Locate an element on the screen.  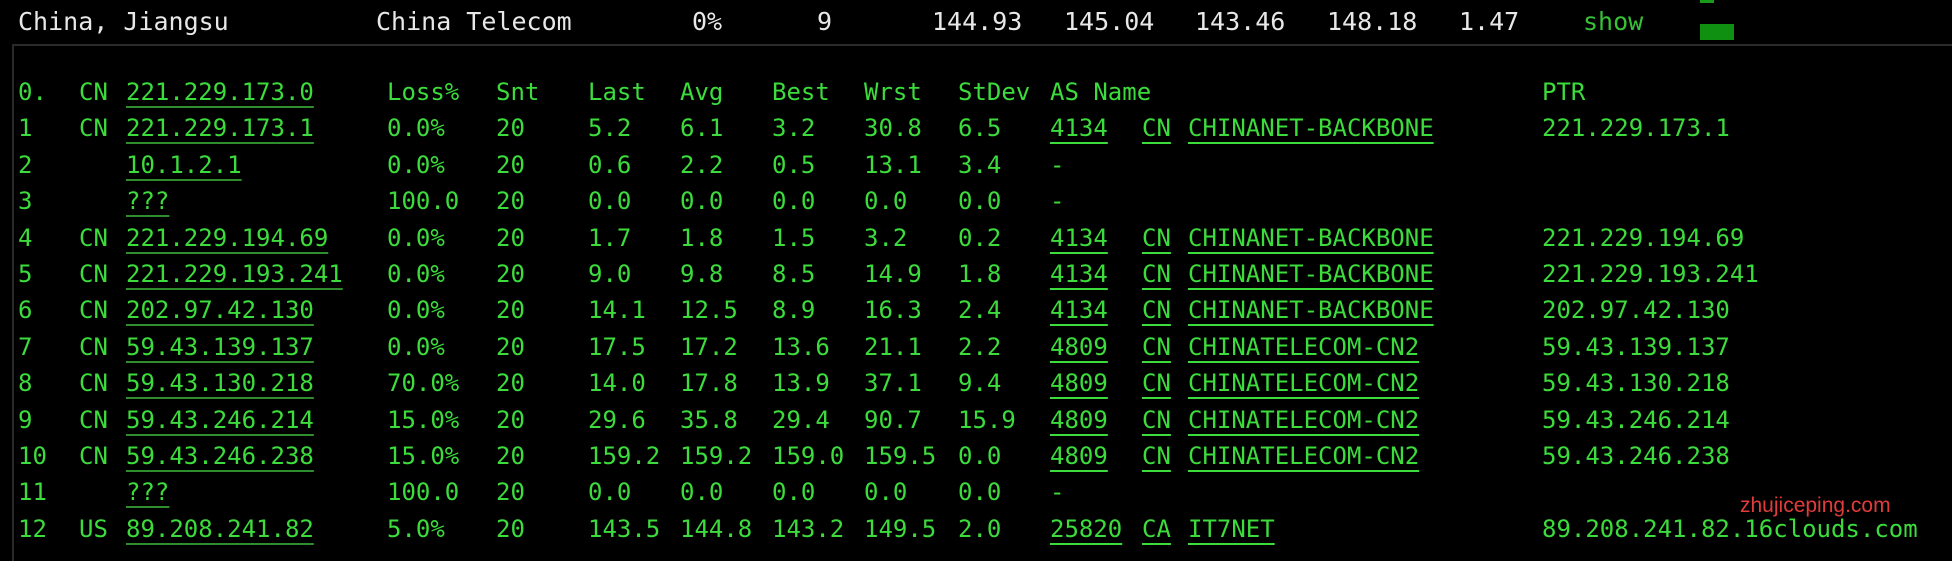
hop-avg: 6.1 is located at coordinates (702, 128).